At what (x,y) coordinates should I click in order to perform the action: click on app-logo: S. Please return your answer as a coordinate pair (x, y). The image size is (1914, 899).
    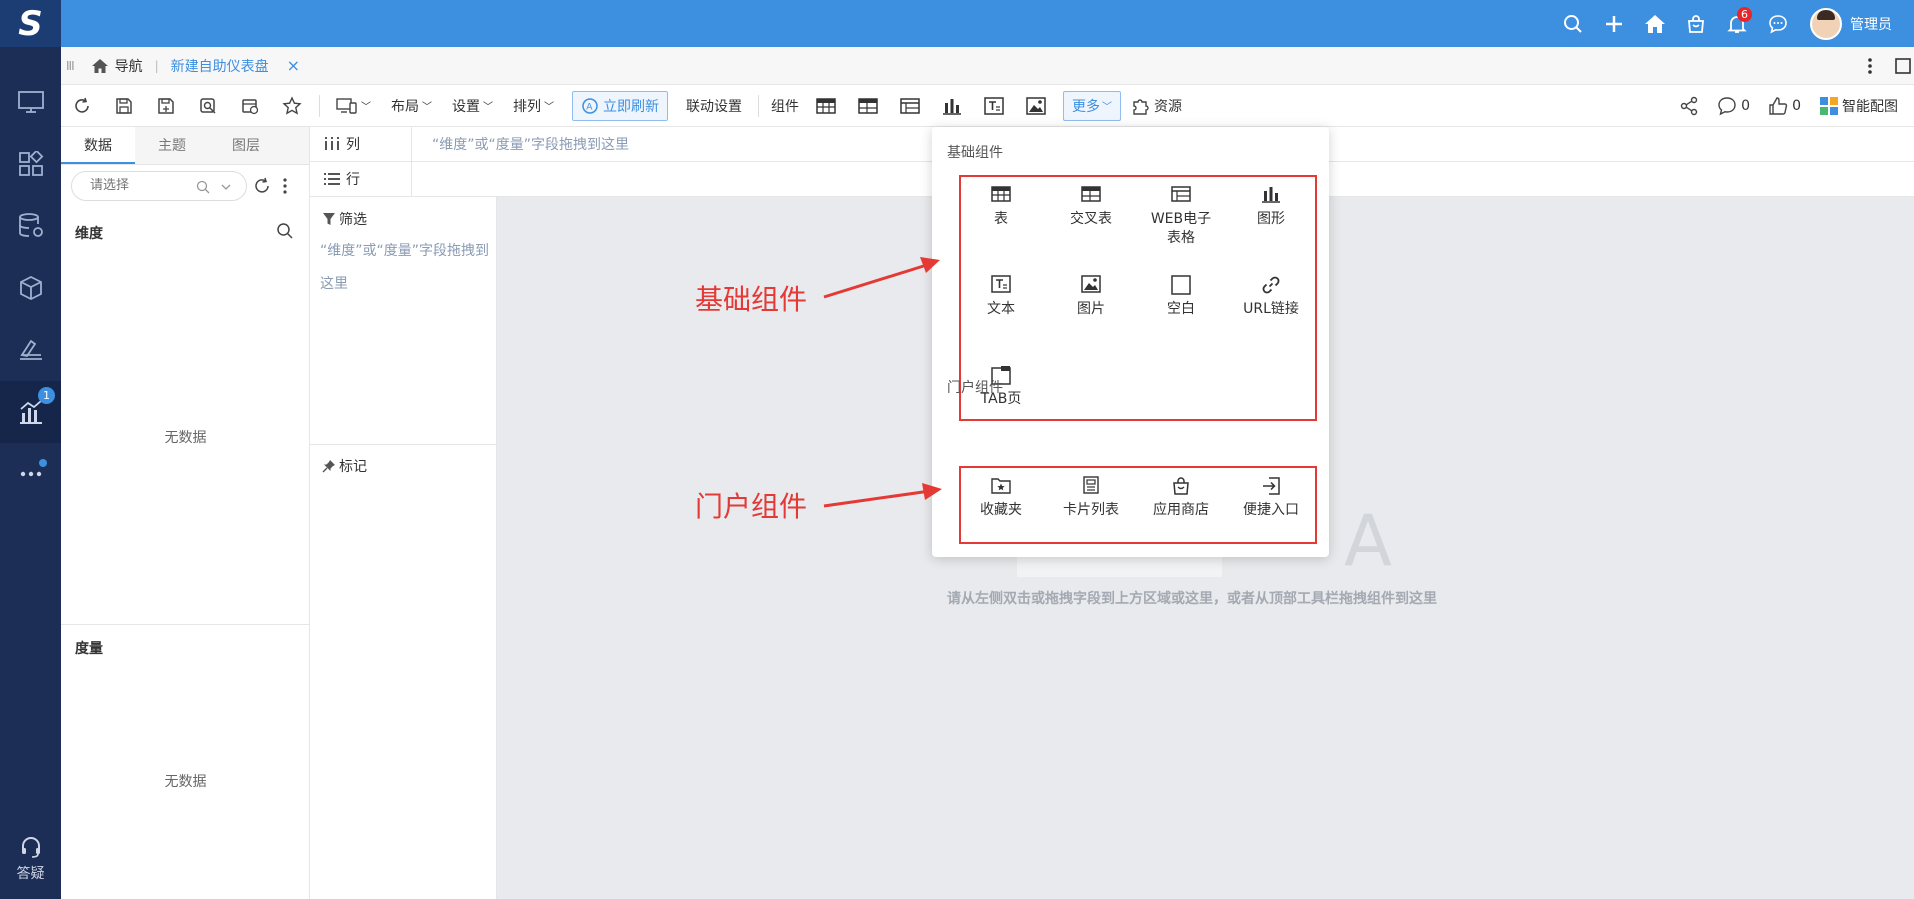
    Looking at the image, I should click on (30, 23).